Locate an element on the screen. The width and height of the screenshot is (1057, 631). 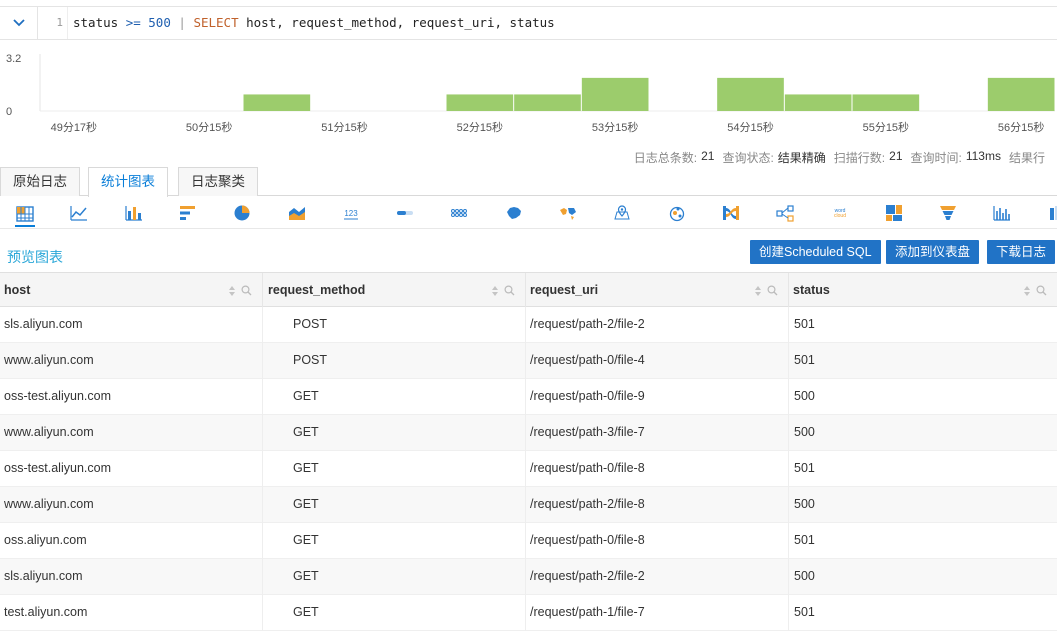
stat-value: 113ms is located at coordinates (983, 156).